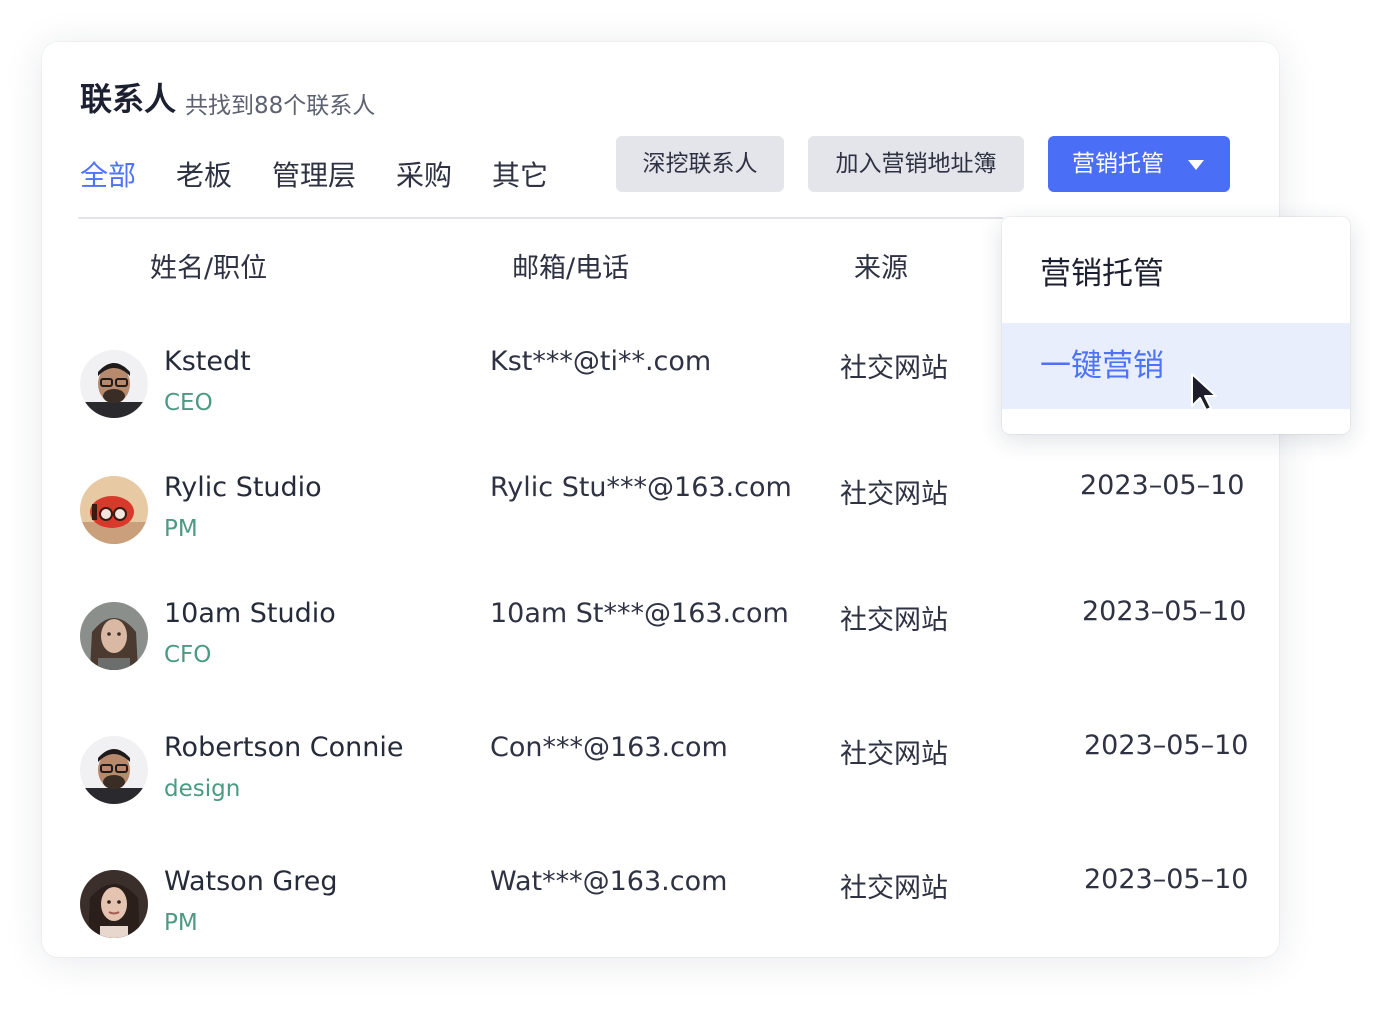 This screenshot has height=1028, width=1400. I want to click on tab-purchasing: 采购, so click(424, 174).